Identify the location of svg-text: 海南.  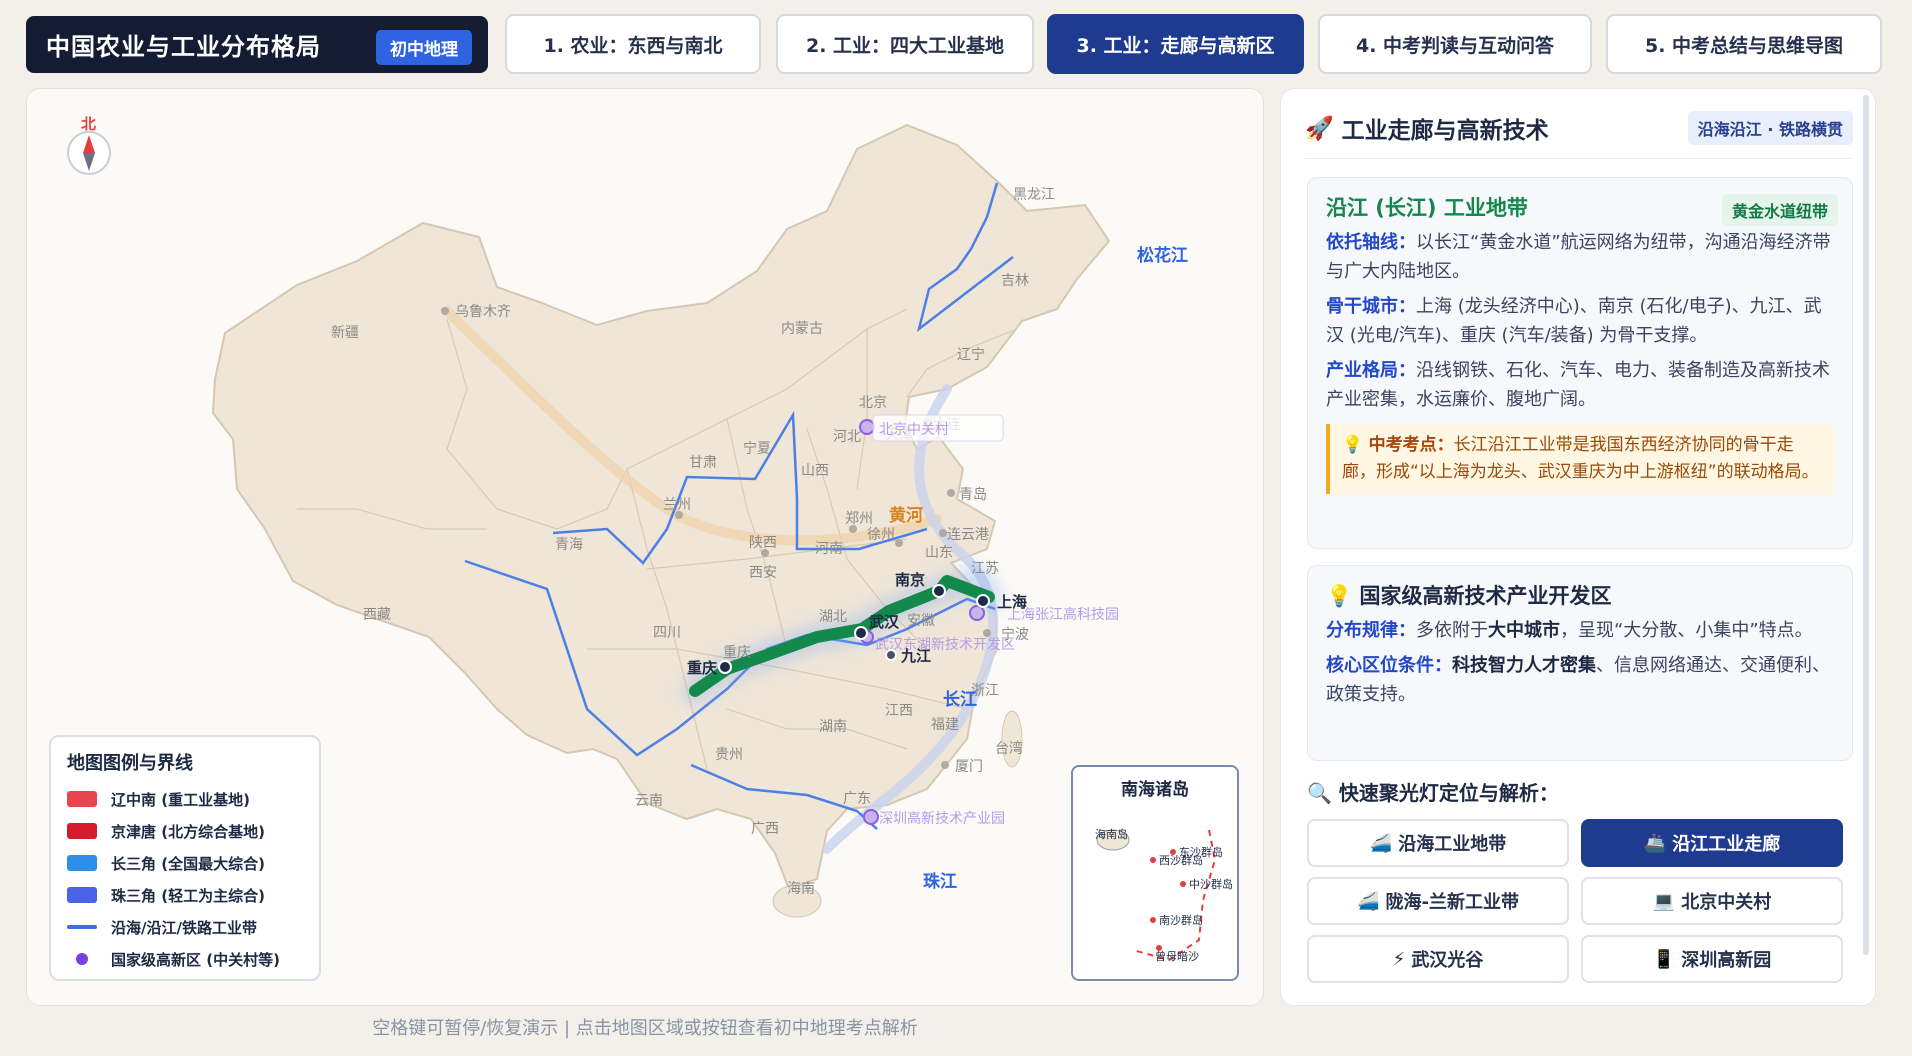
(801, 889).